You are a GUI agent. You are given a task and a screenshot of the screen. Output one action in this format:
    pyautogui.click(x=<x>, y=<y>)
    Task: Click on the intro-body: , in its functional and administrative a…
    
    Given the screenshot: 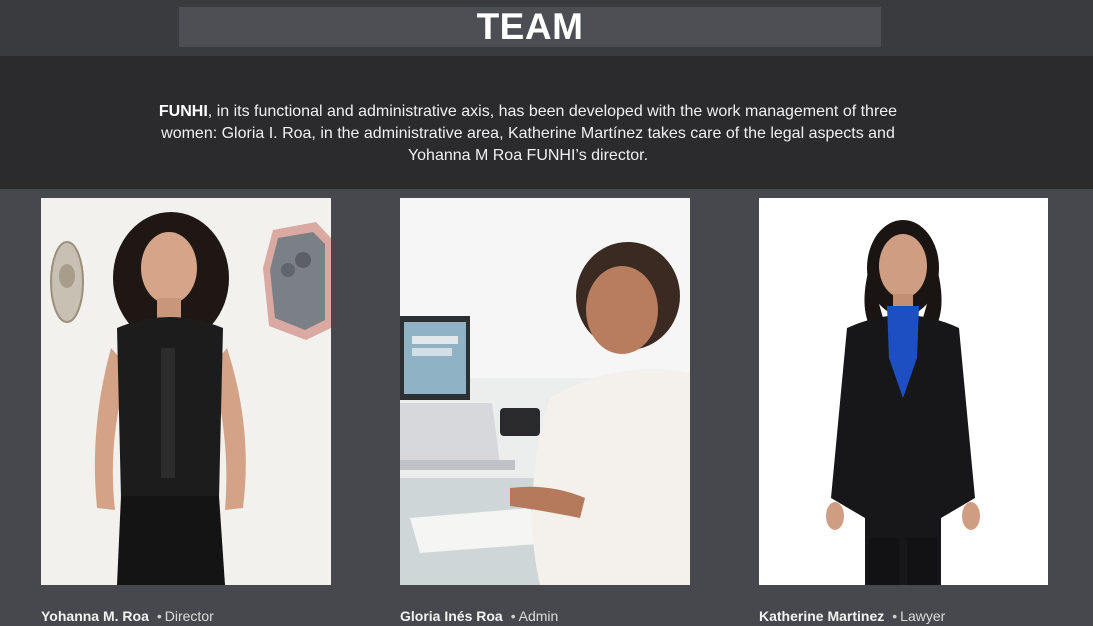 What is the action you would take?
    pyautogui.click(x=529, y=133)
    